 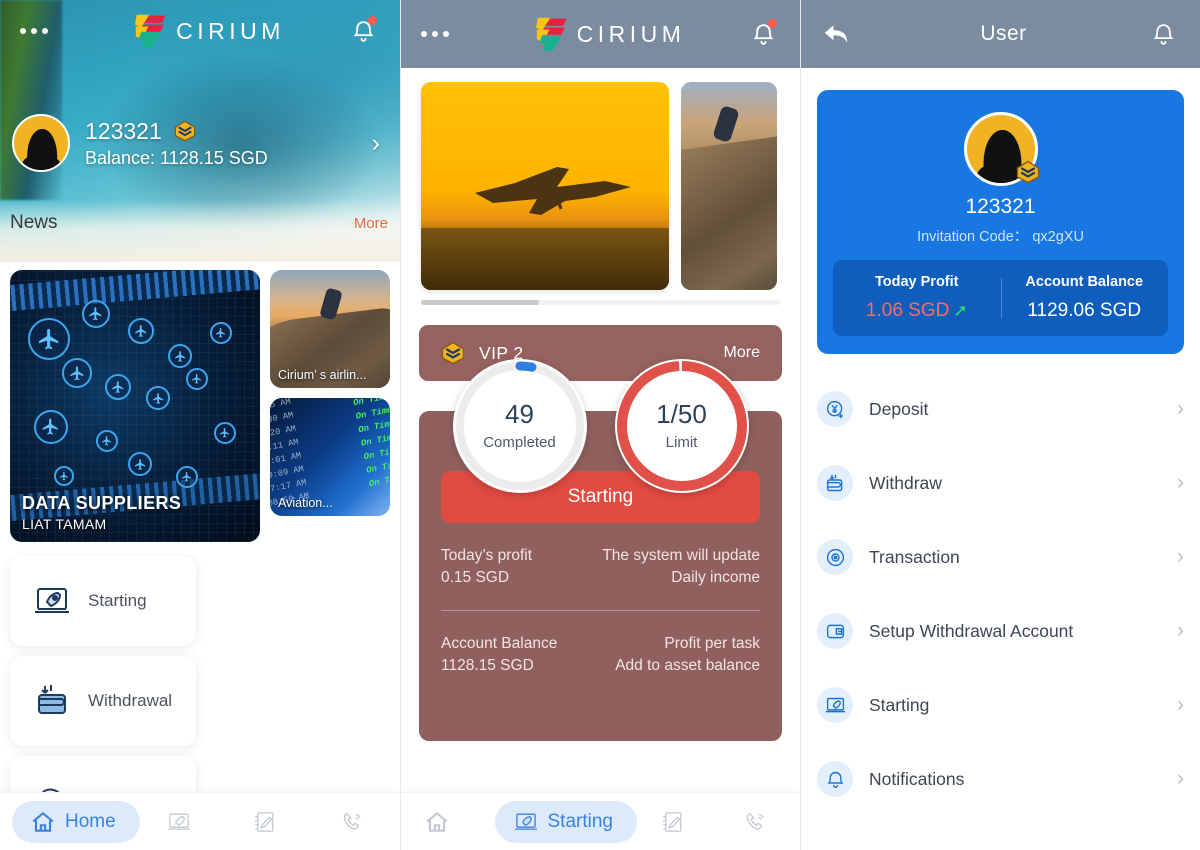 I want to click on starting-topbar: CIRIUM, so click(x=600, y=34).